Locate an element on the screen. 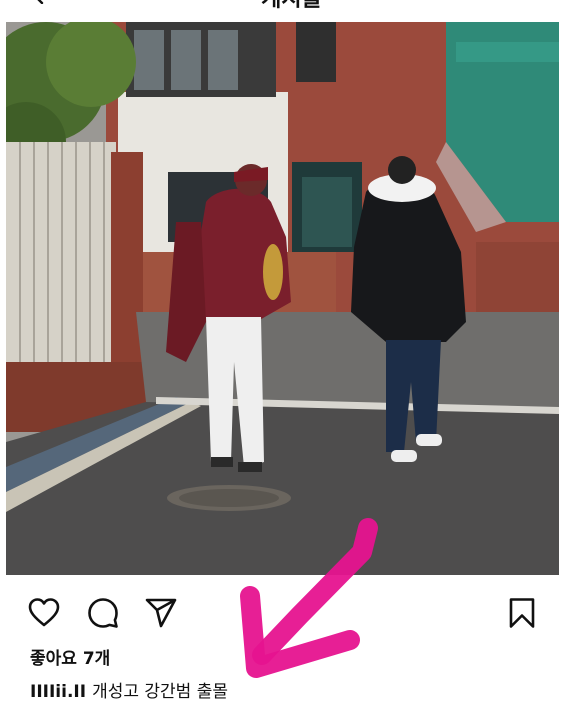 This screenshot has height=724, width=583. caption-text: 개성고 강간범 출몰 is located at coordinates (160, 692).